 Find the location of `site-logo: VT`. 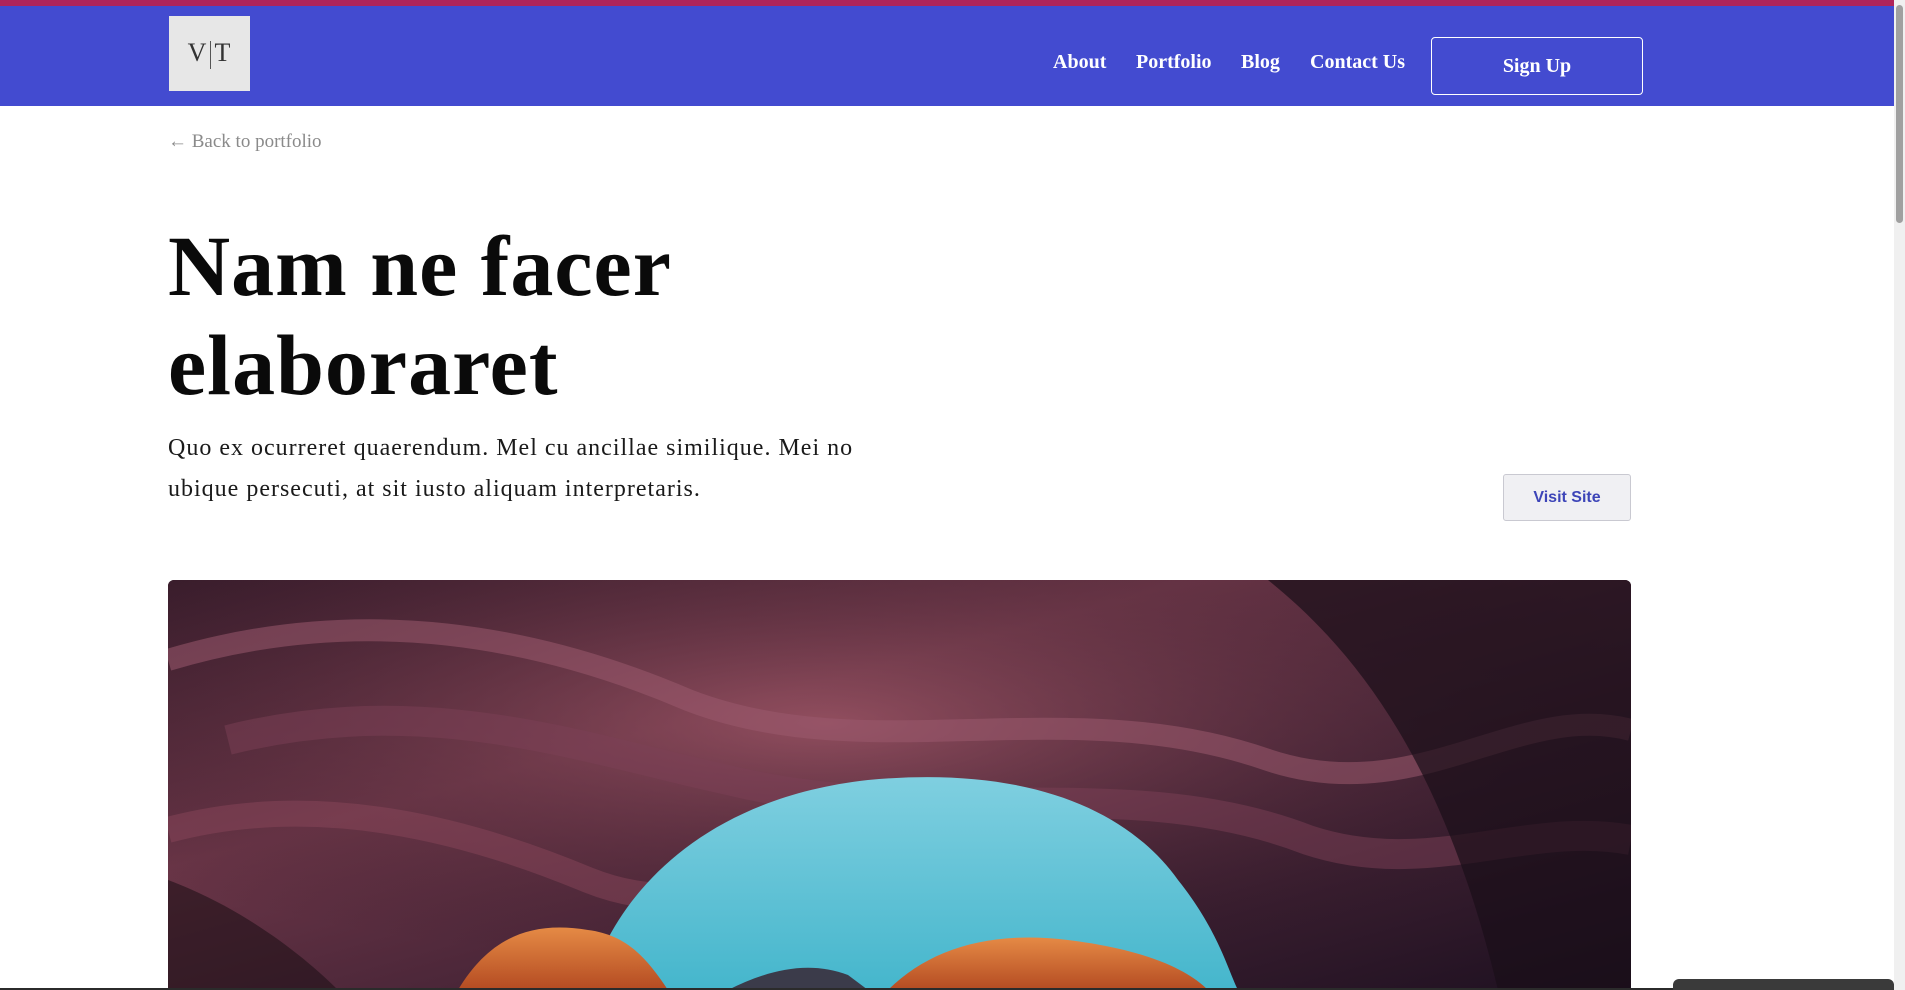

site-logo: VT is located at coordinates (209, 53).